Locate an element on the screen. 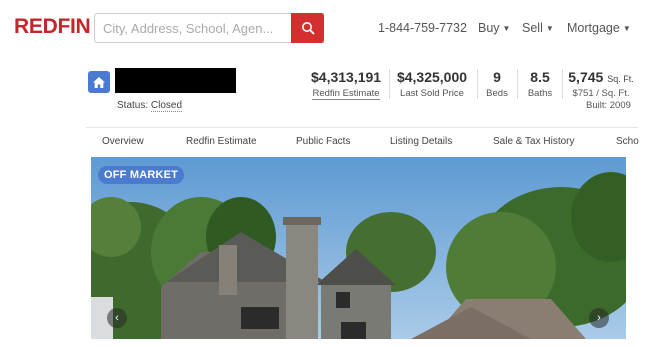 This screenshot has height=347, width=650. nav-buy: Buy ▼ is located at coordinates (494, 28).